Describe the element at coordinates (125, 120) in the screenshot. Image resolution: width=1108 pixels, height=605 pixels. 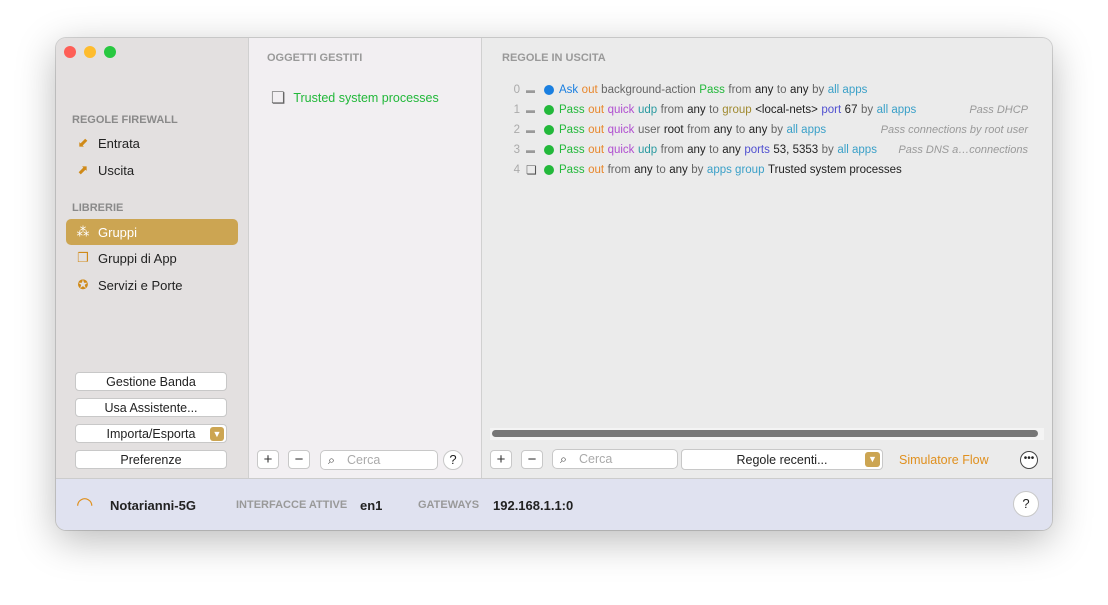
I see `section-firewall-rules: REGOLE FIREWALL` at that location.